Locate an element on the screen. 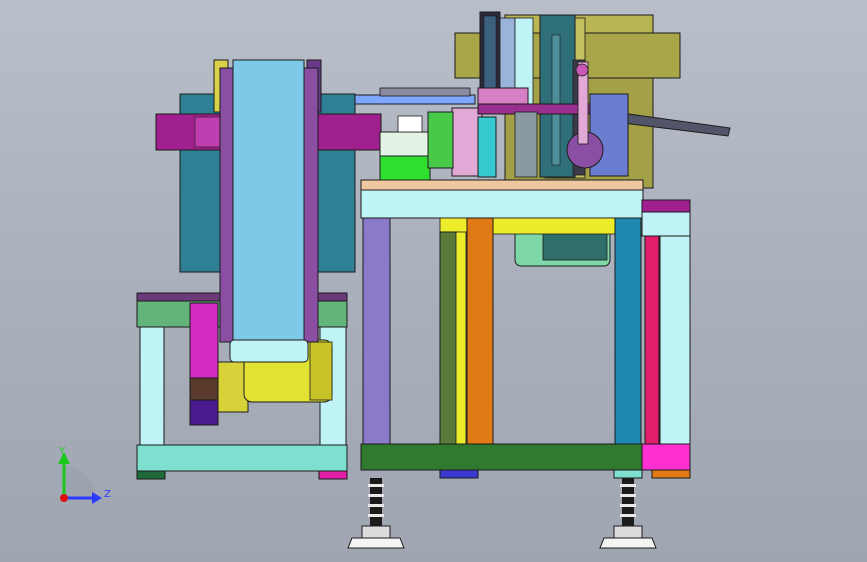  leveling-foot-left is located at coordinates (376, 513).